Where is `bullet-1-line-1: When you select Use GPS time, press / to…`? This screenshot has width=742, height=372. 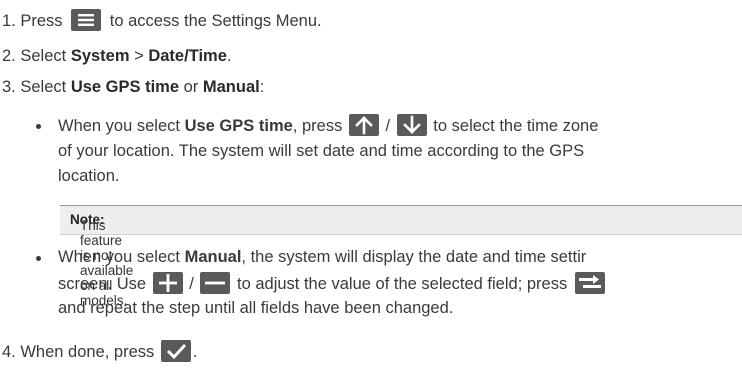 bullet-1-line-1: When you select Use GPS time, press / to… is located at coordinates (328, 125).